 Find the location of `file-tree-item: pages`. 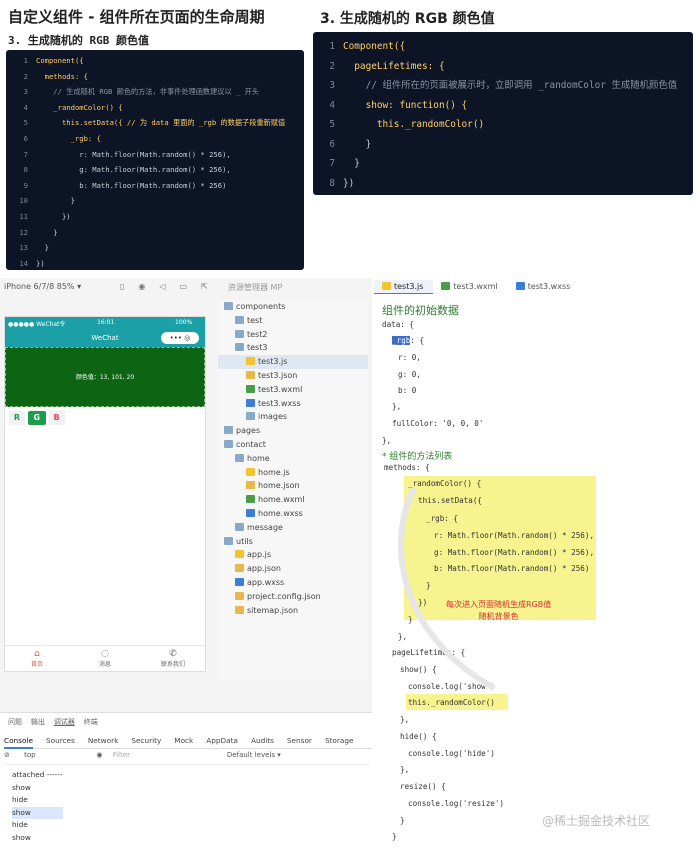

file-tree-item: pages is located at coordinates (293, 431).